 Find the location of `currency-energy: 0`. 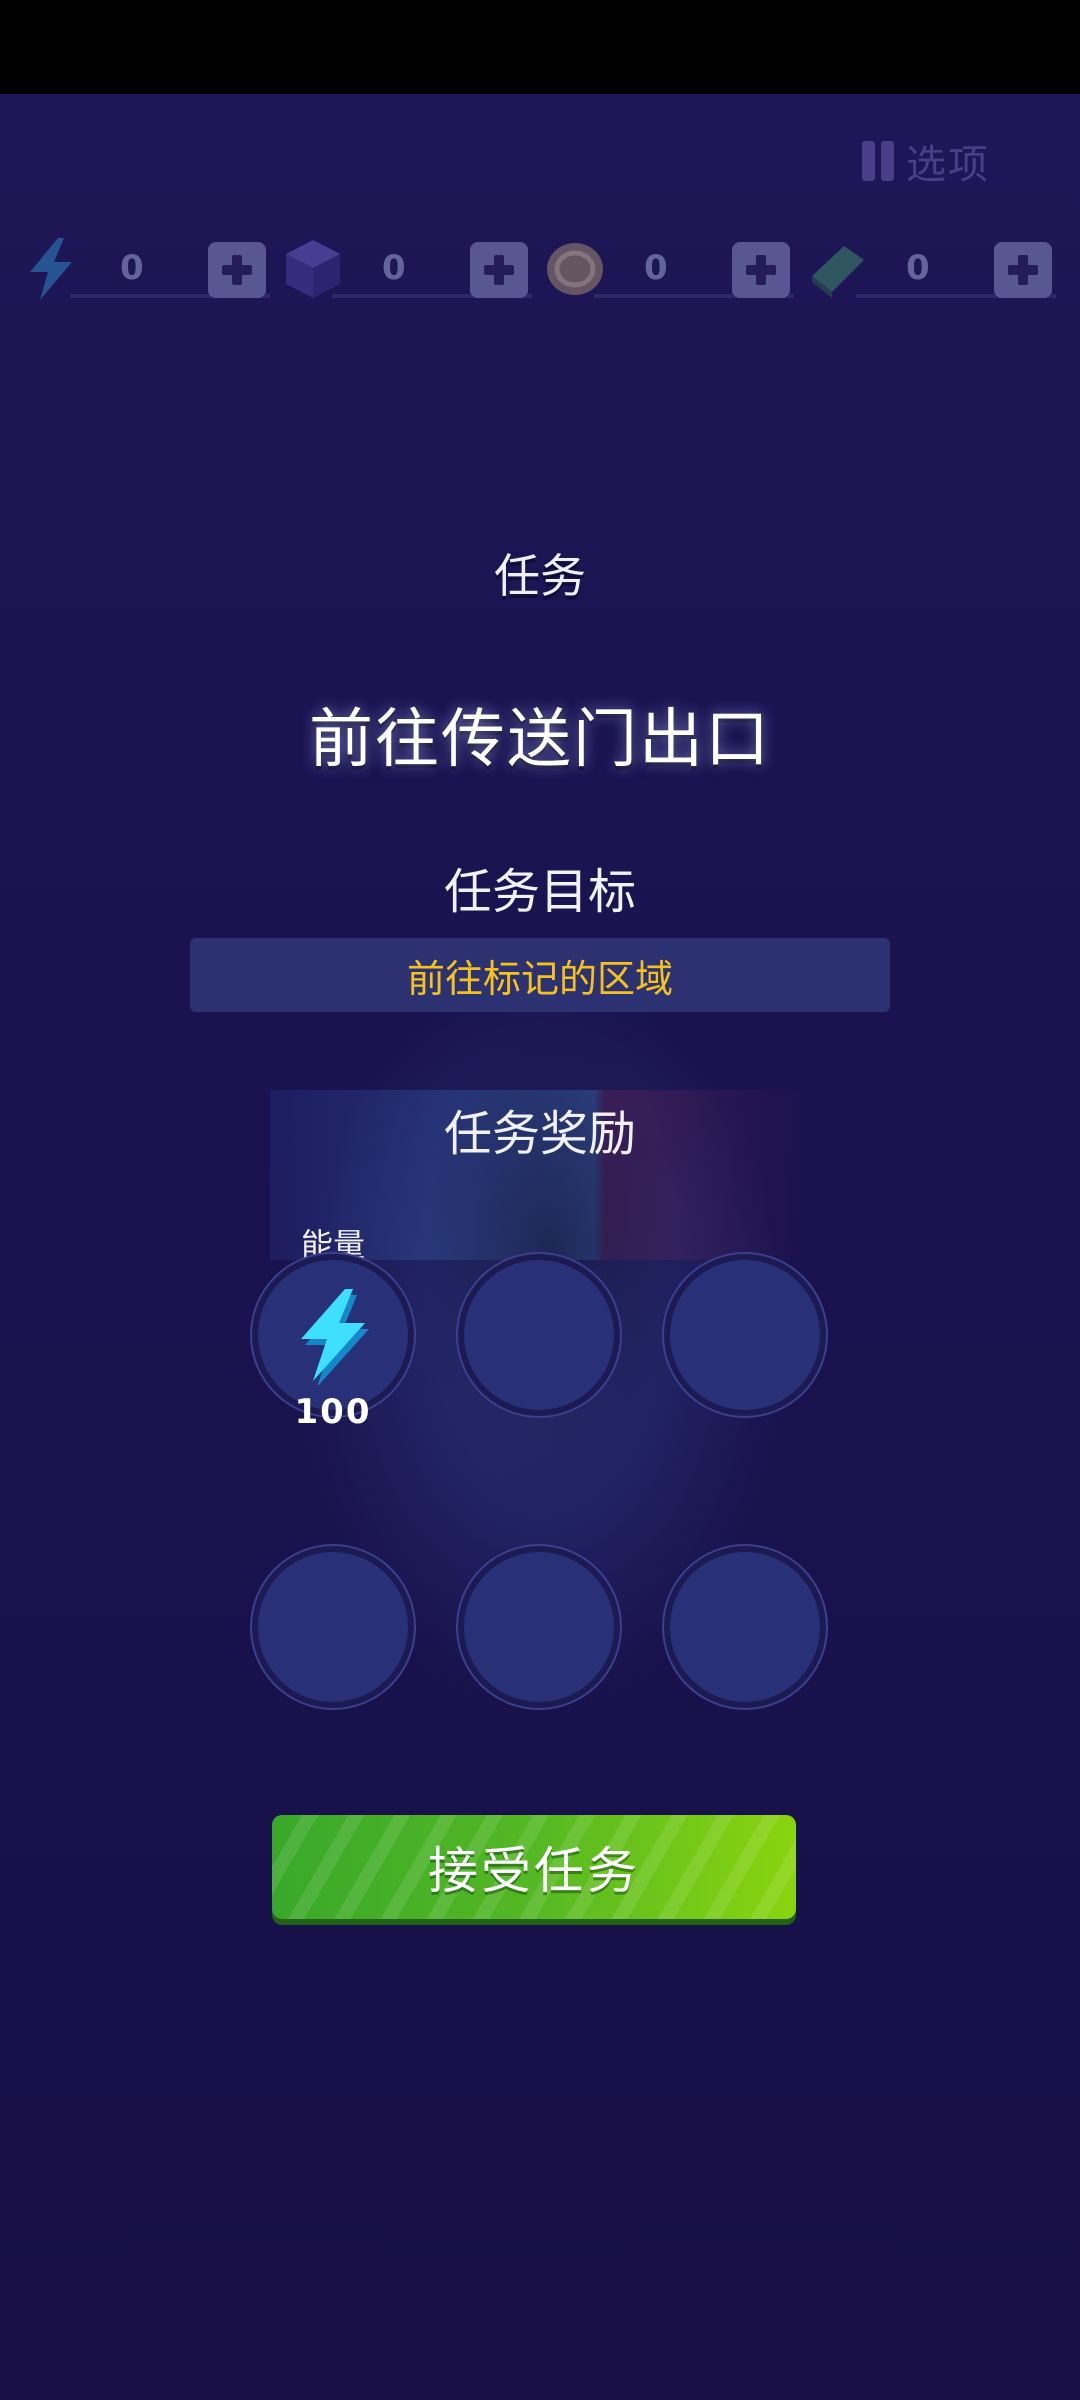

currency-energy: 0 is located at coordinates (141, 270).